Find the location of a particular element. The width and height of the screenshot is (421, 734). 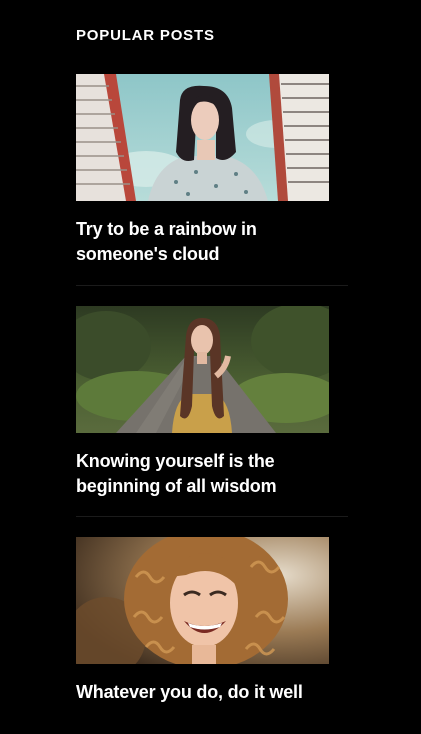

woman-between-buildings-photo is located at coordinates (202, 137).